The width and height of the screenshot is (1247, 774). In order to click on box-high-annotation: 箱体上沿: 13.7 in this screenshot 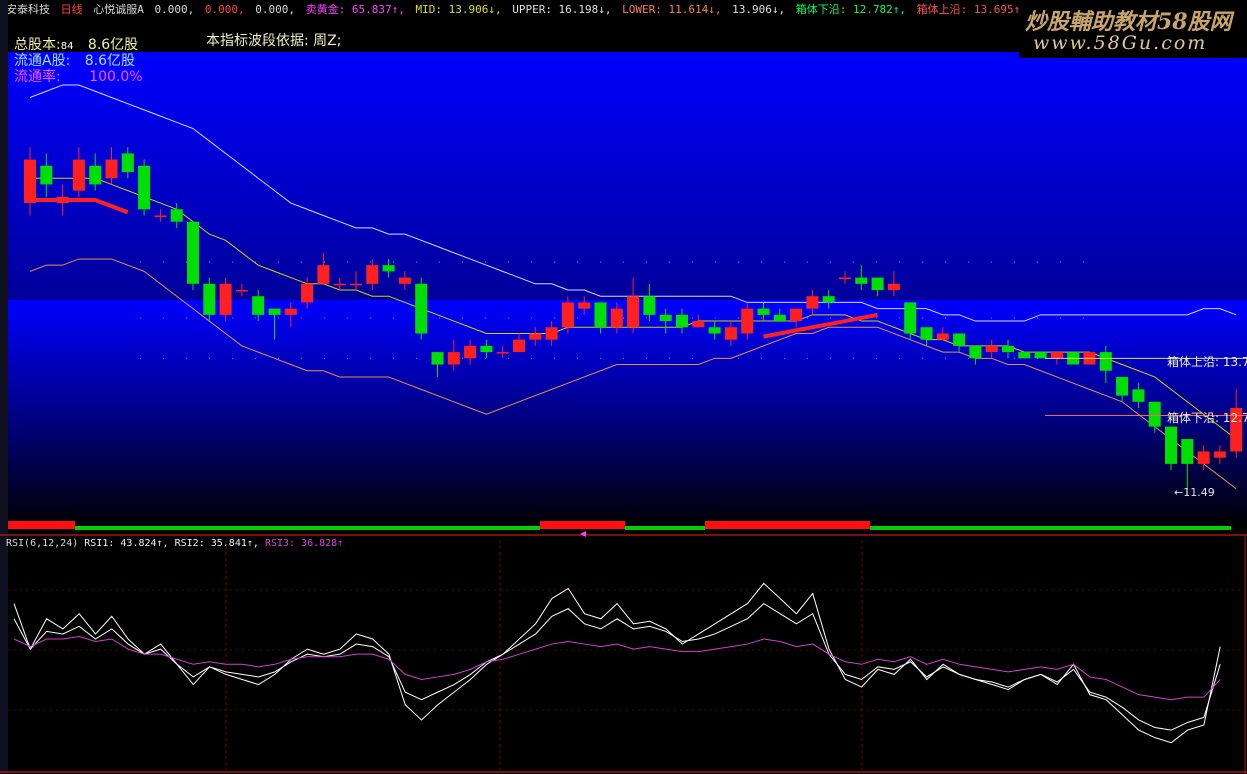, I will do `click(1207, 361)`.